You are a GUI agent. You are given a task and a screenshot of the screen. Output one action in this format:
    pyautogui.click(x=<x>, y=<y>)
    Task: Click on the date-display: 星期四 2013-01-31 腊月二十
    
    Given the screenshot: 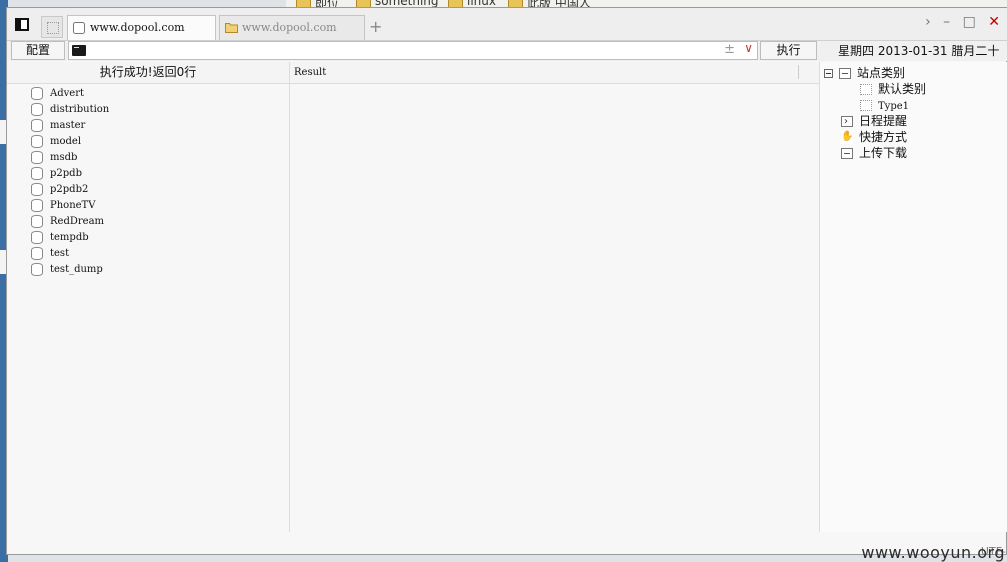 What is the action you would take?
    pyautogui.click(x=919, y=51)
    